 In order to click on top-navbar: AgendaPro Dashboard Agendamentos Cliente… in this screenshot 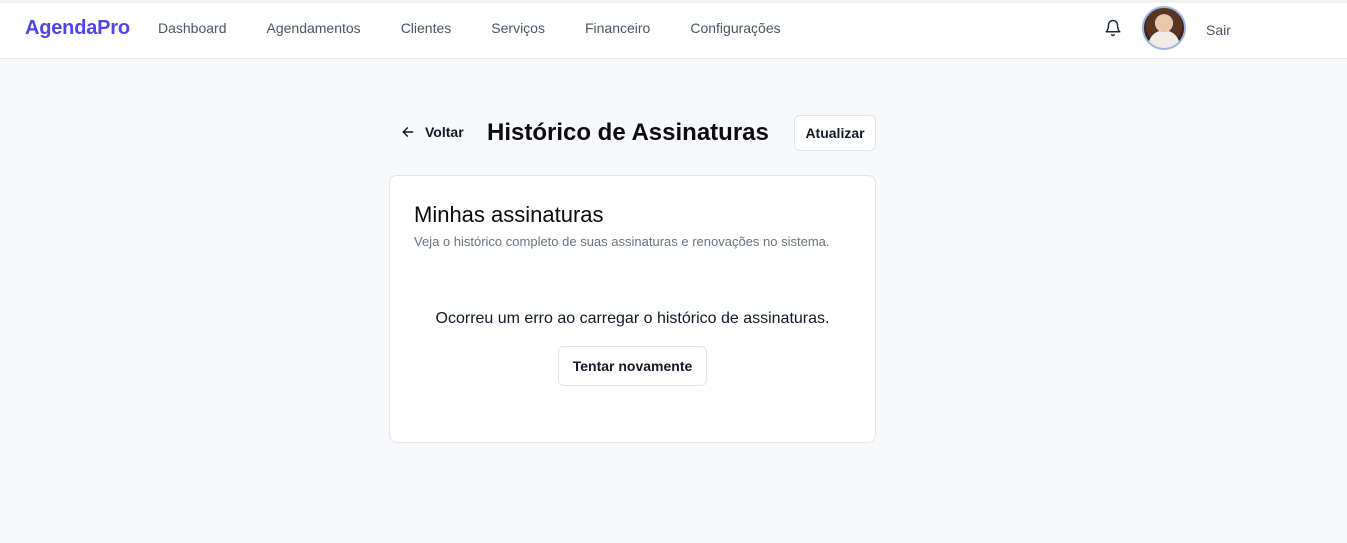, I will do `click(673, 29)`.